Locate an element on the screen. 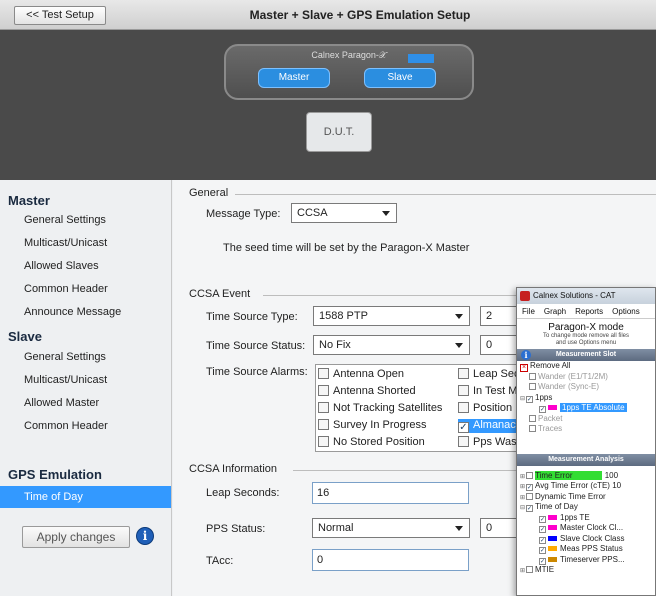 This screenshot has height=596, width=656. cat-menu-bar: File Graph Reports Options is located at coordinates (586, 311).